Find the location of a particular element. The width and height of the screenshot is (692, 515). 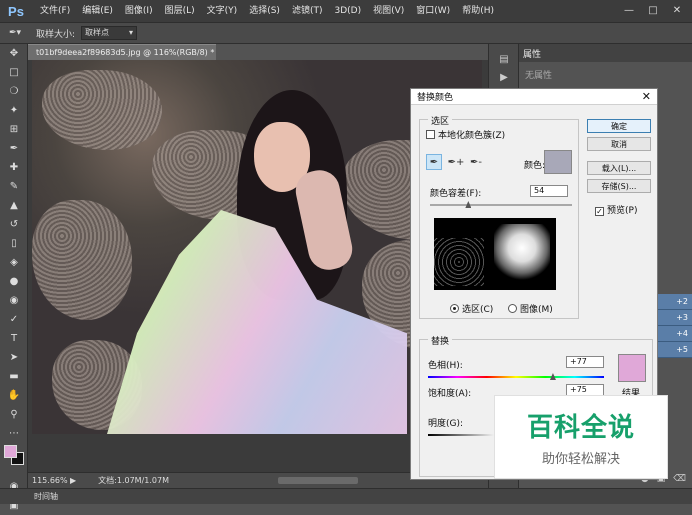

brush-tool-icon: ✎ is located at coordinates (14, 186).